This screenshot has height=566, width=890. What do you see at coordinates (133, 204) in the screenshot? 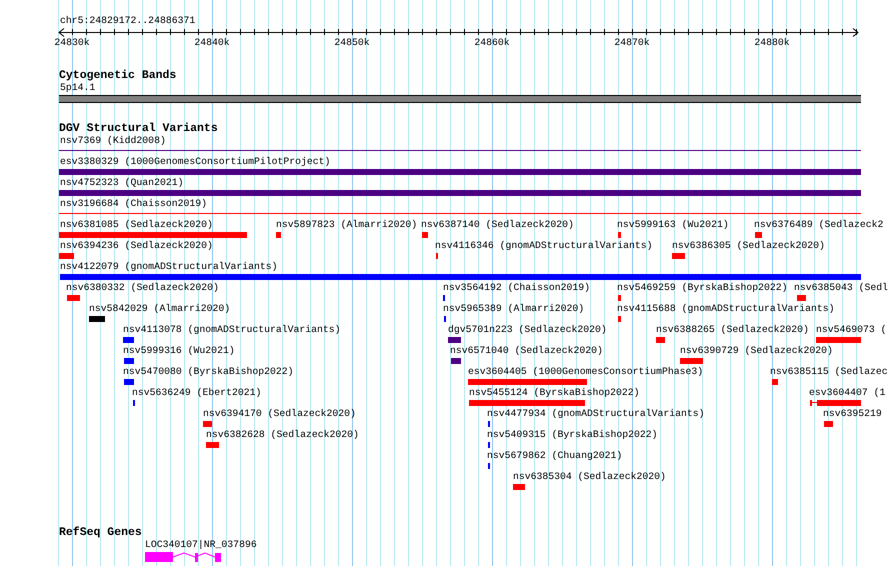
I see `variant-label: nsv3196684 (Chaisson2019)` at bounding box center [133, 204].